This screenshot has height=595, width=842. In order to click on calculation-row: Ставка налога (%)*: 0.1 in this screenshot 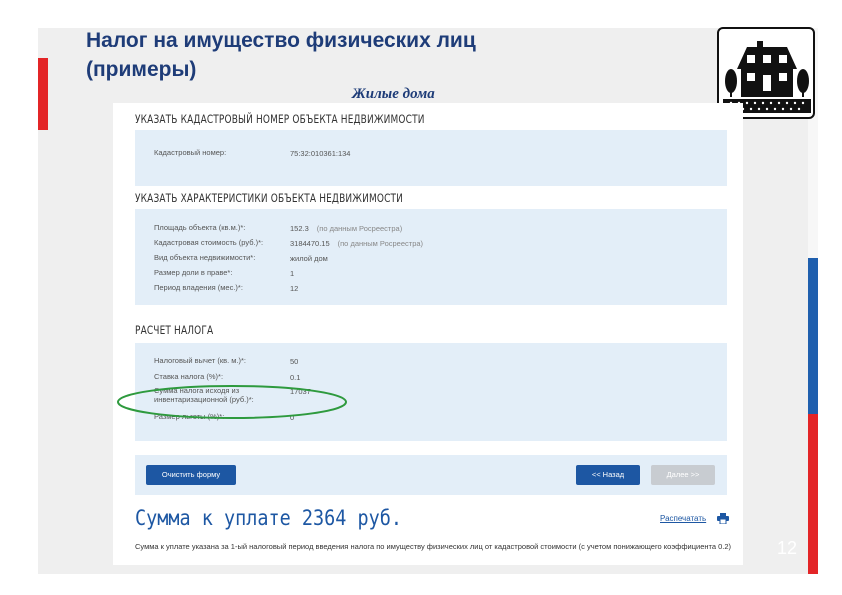, I will do `click(227, 377)`.